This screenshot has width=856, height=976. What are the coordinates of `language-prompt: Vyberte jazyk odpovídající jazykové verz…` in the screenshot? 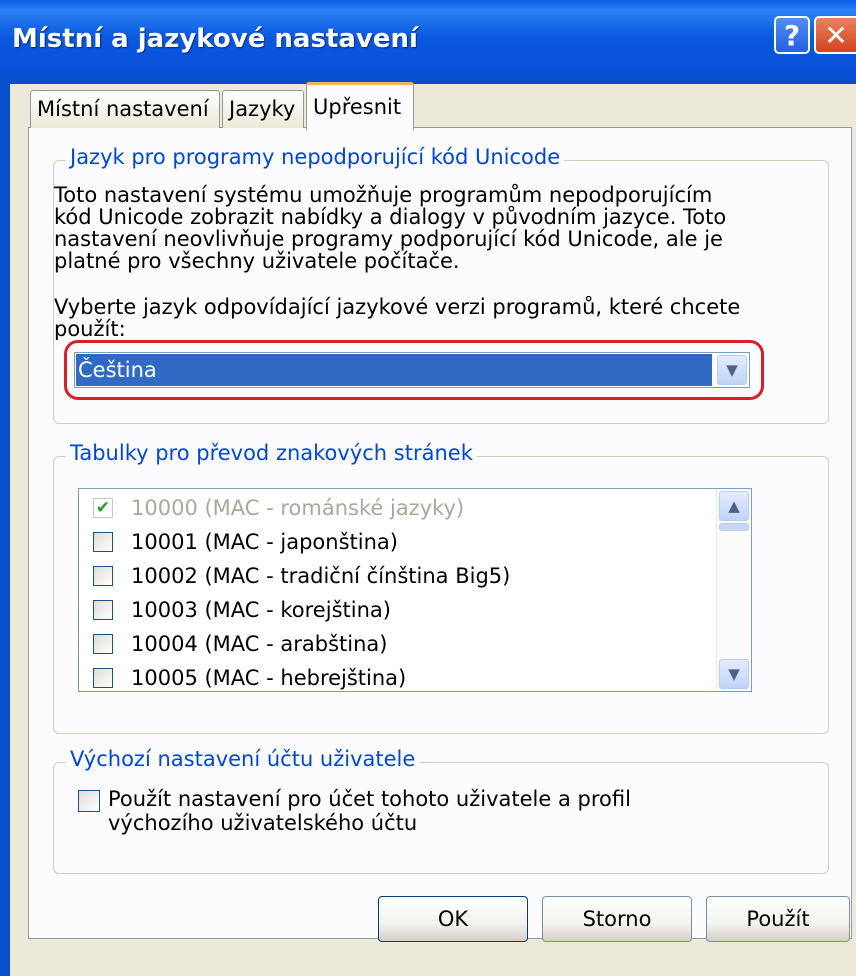 It's located at (397, 318).